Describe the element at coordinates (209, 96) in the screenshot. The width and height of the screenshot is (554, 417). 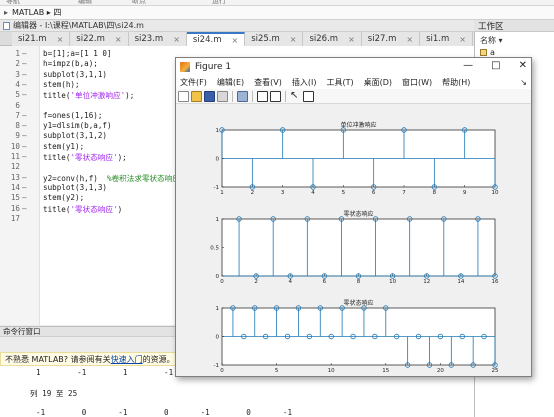
I see `save-icon` at that location.